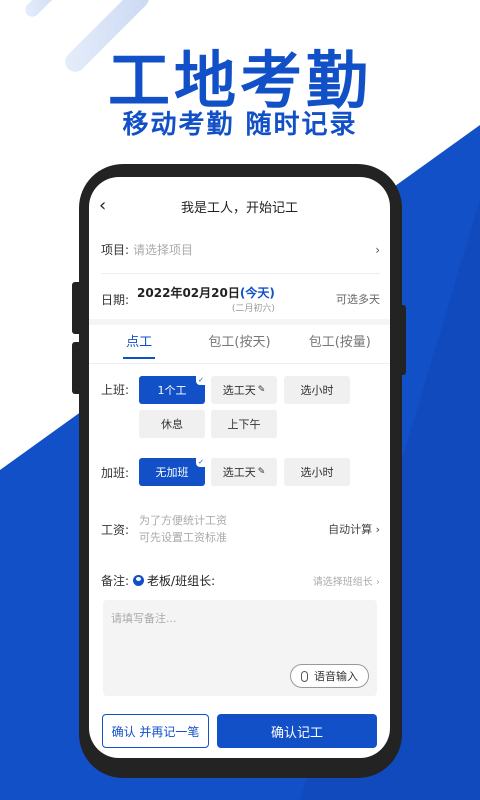 This screenshot has width=480, height=800. What do you see at coordinates (139, 580) in the screenshot?
I see `user-icon` at bounding box center [139, 580].